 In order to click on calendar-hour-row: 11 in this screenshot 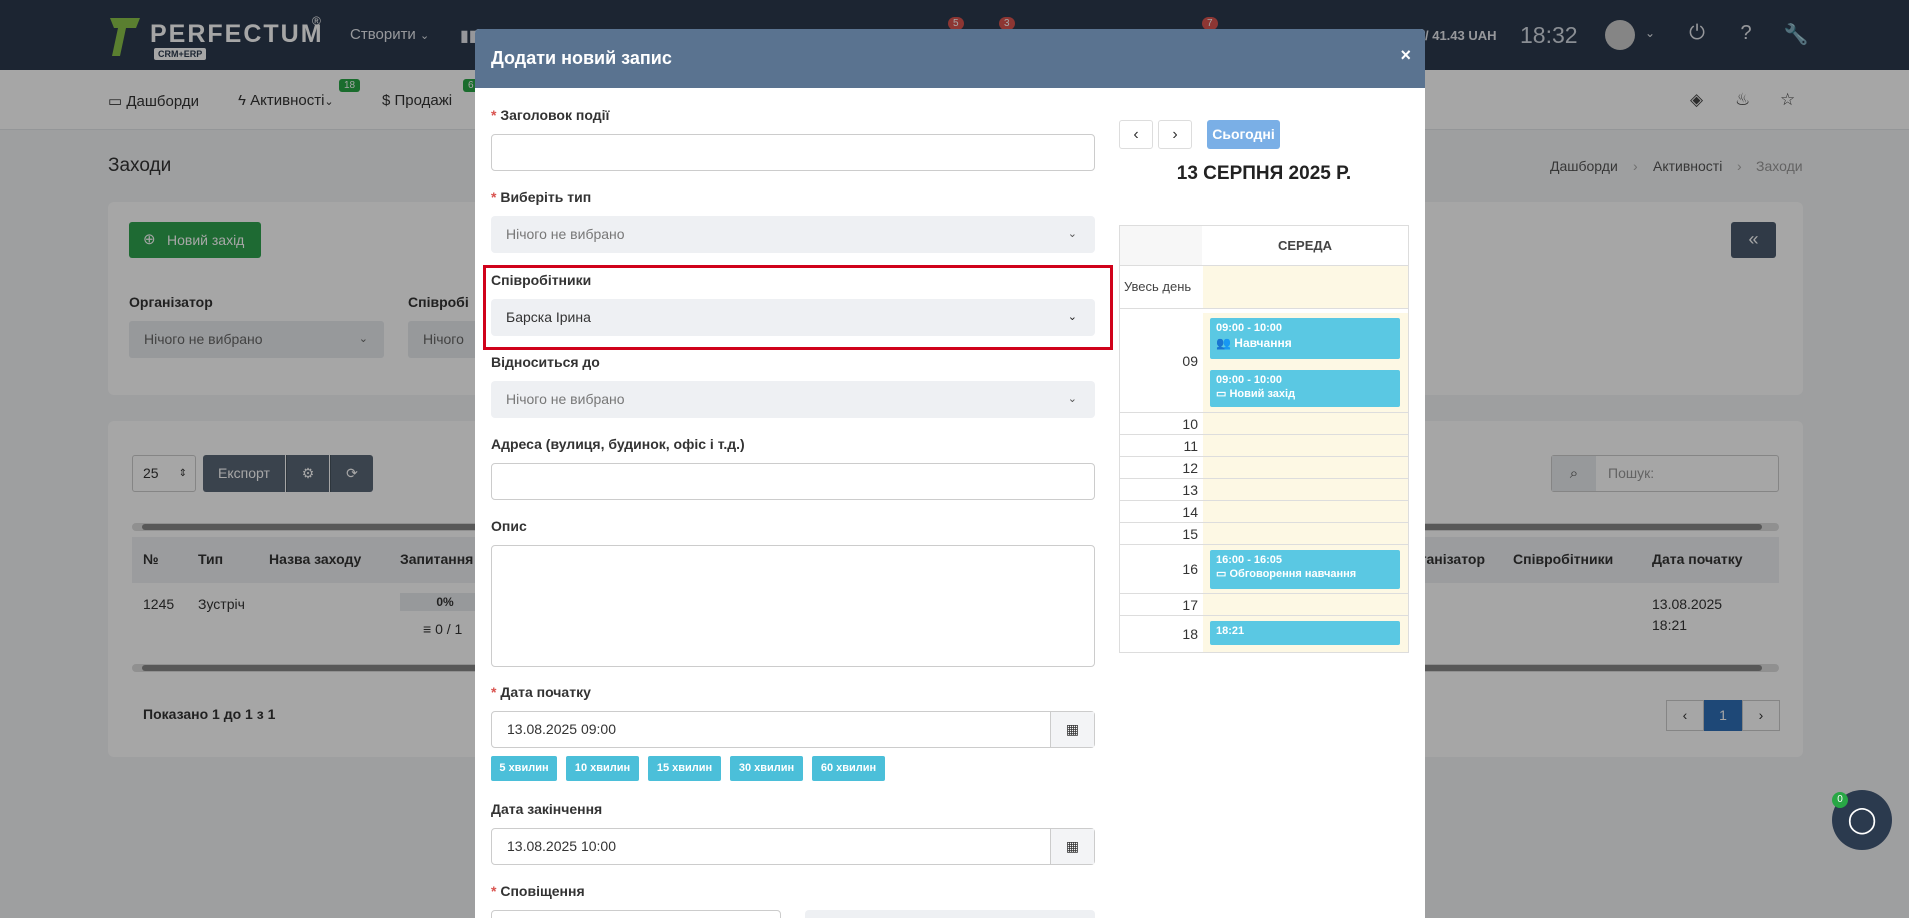, I will do `click(1264, 446)`.